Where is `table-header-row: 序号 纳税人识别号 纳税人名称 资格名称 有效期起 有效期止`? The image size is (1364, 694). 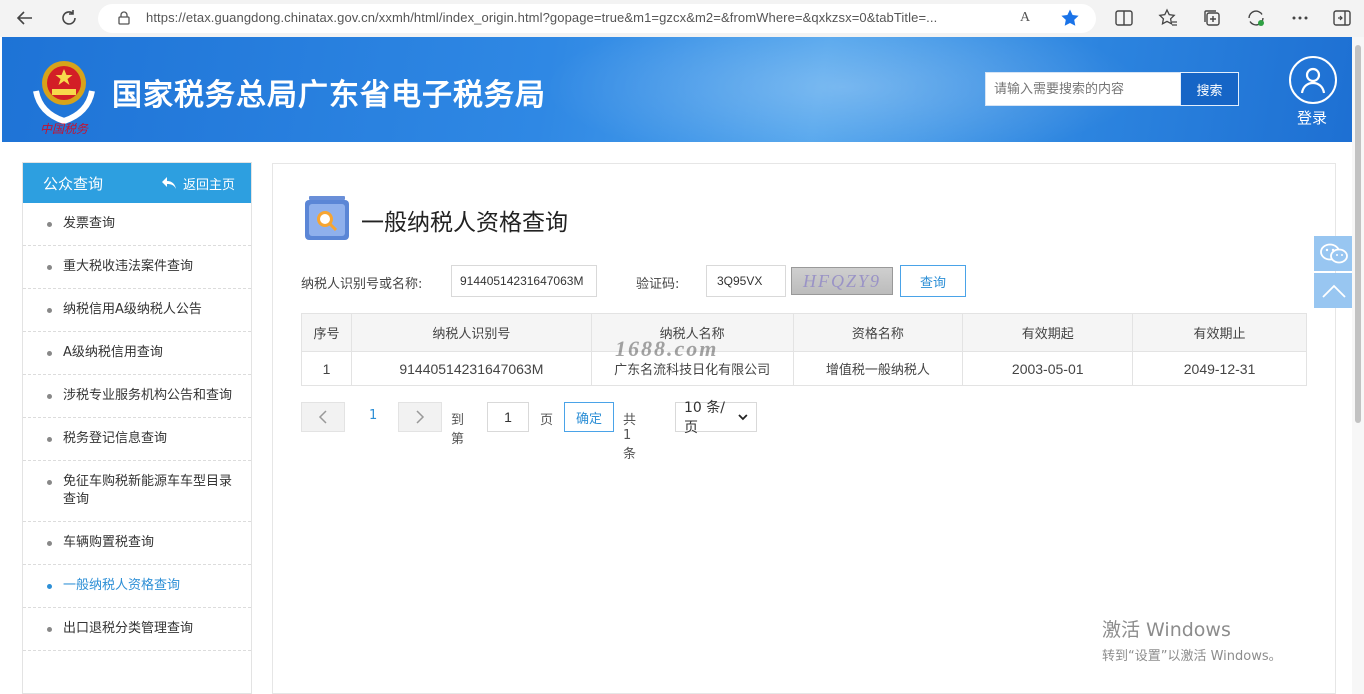
table-header-row: 序号 纳税人识别号 纳税人名称 资格名称 有效期起 有效期止 is located at coordinates (804, 332).